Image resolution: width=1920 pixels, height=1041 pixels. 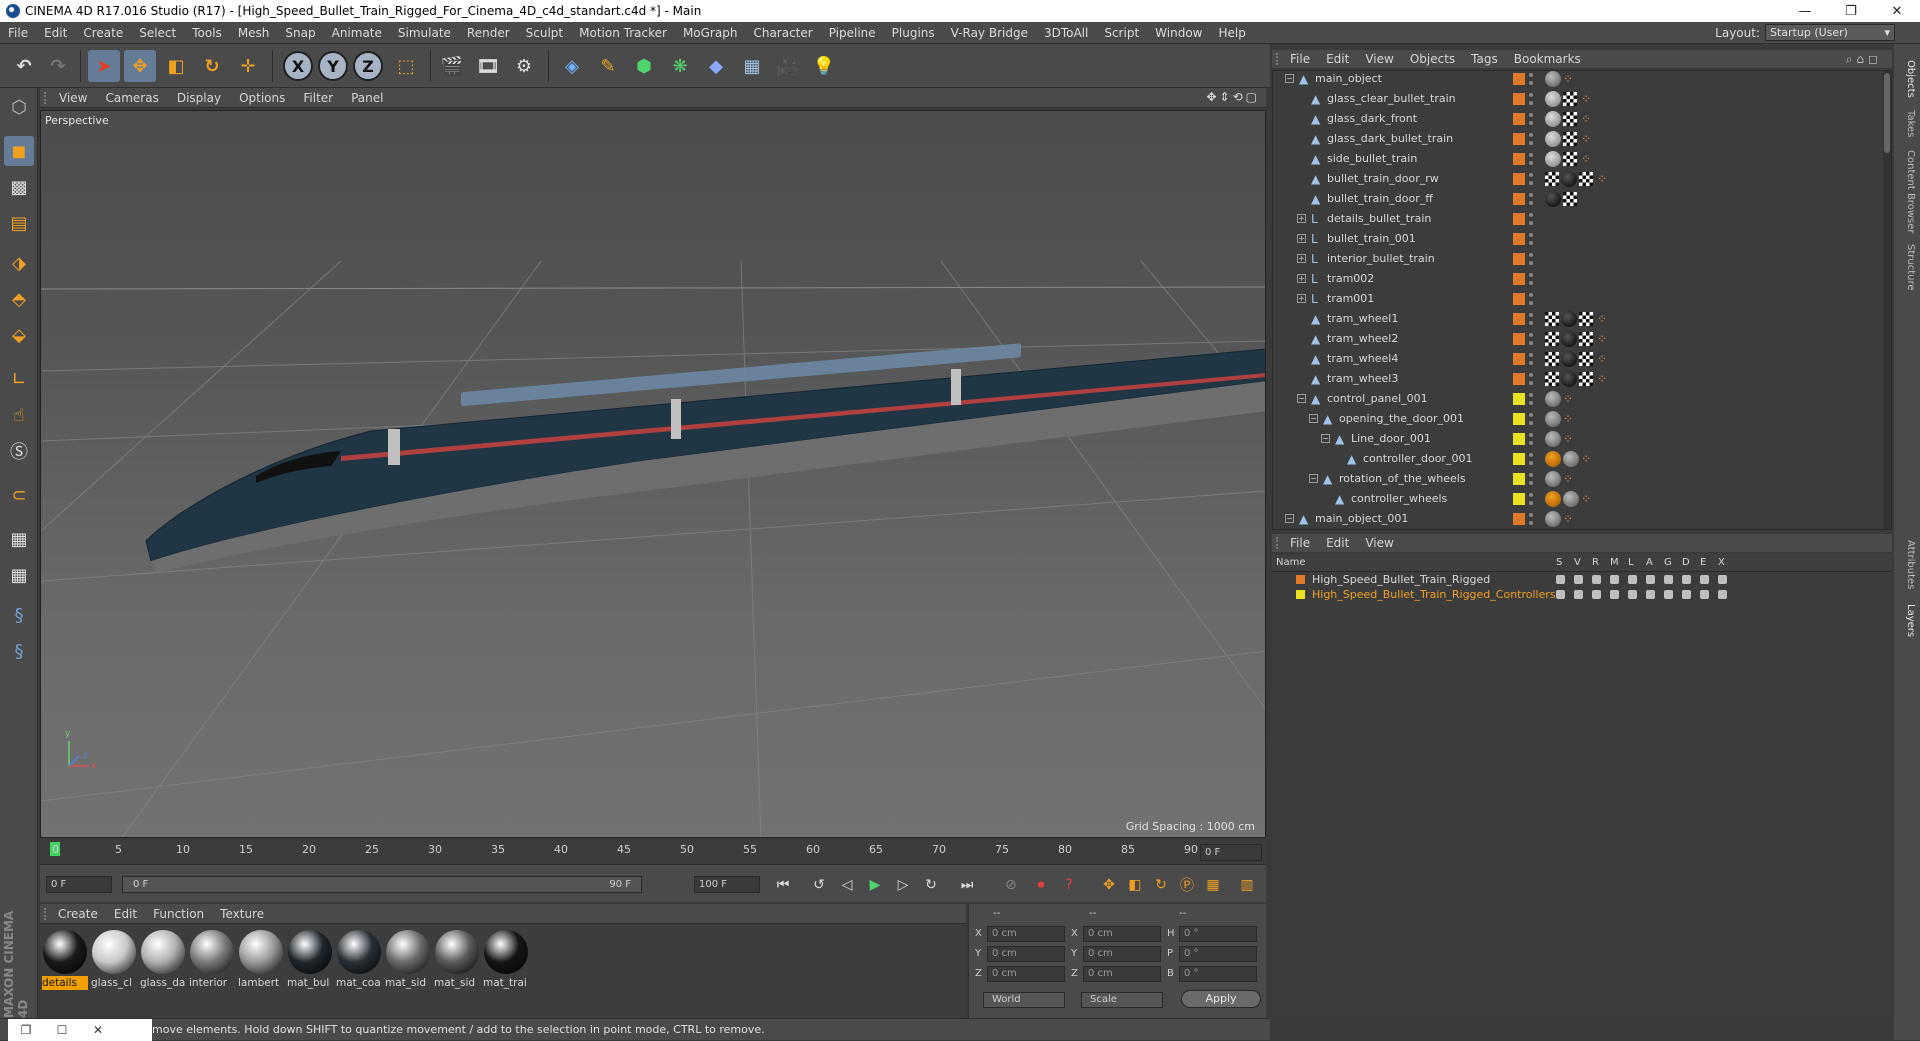 I want to click on layer-col-locked: L, so click(x=1631, y=562).